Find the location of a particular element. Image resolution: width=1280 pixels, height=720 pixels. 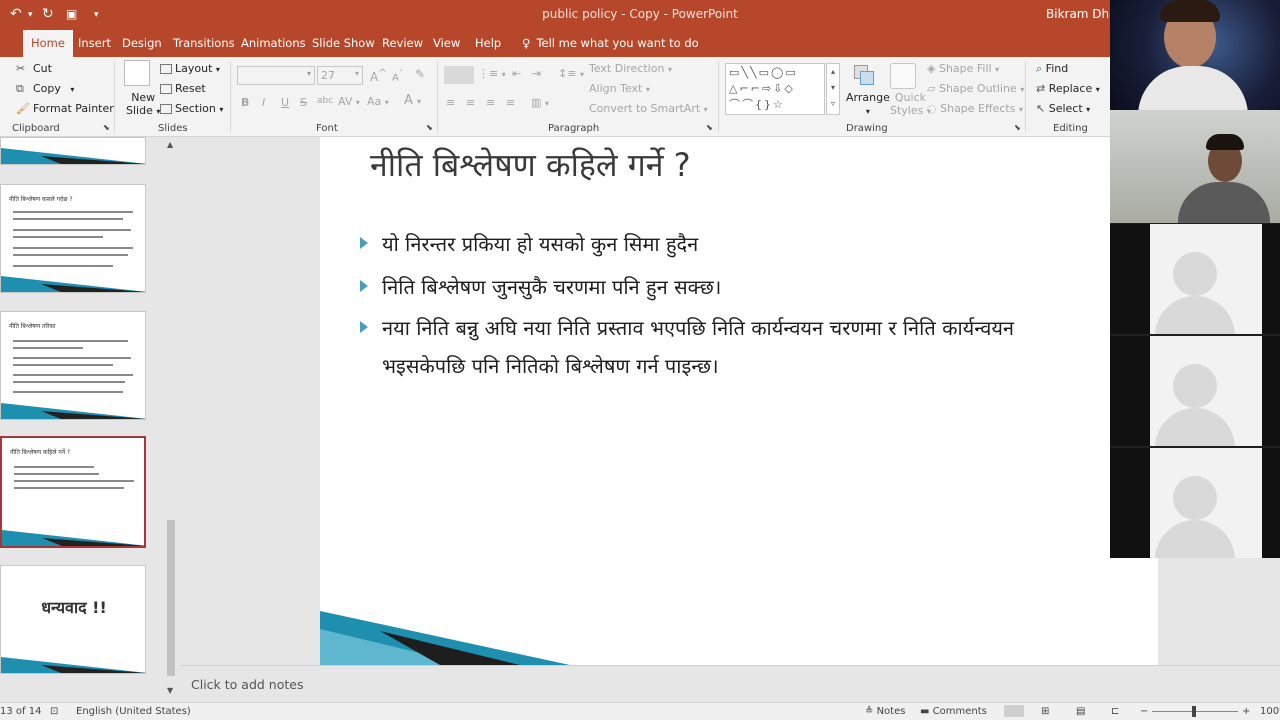

increase-indent-icon: ⇥ is located at coordinates (536, 73).